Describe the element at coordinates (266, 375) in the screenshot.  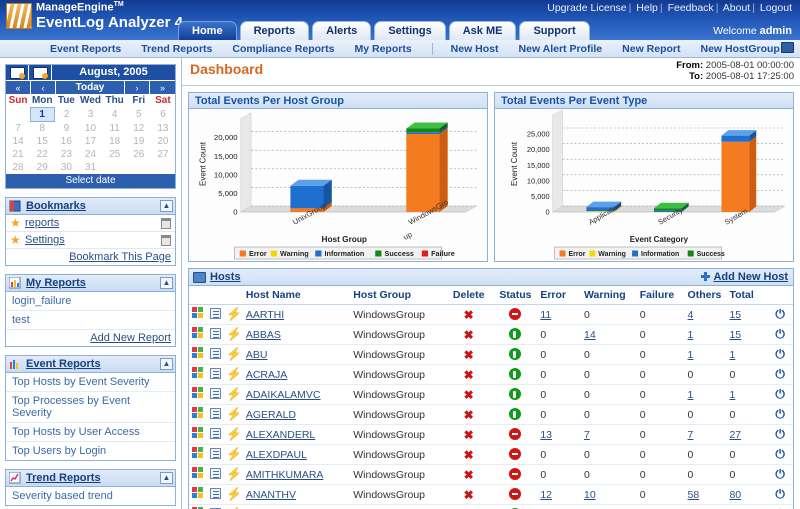
I see `host-name-link: ACRAJA` at that location.